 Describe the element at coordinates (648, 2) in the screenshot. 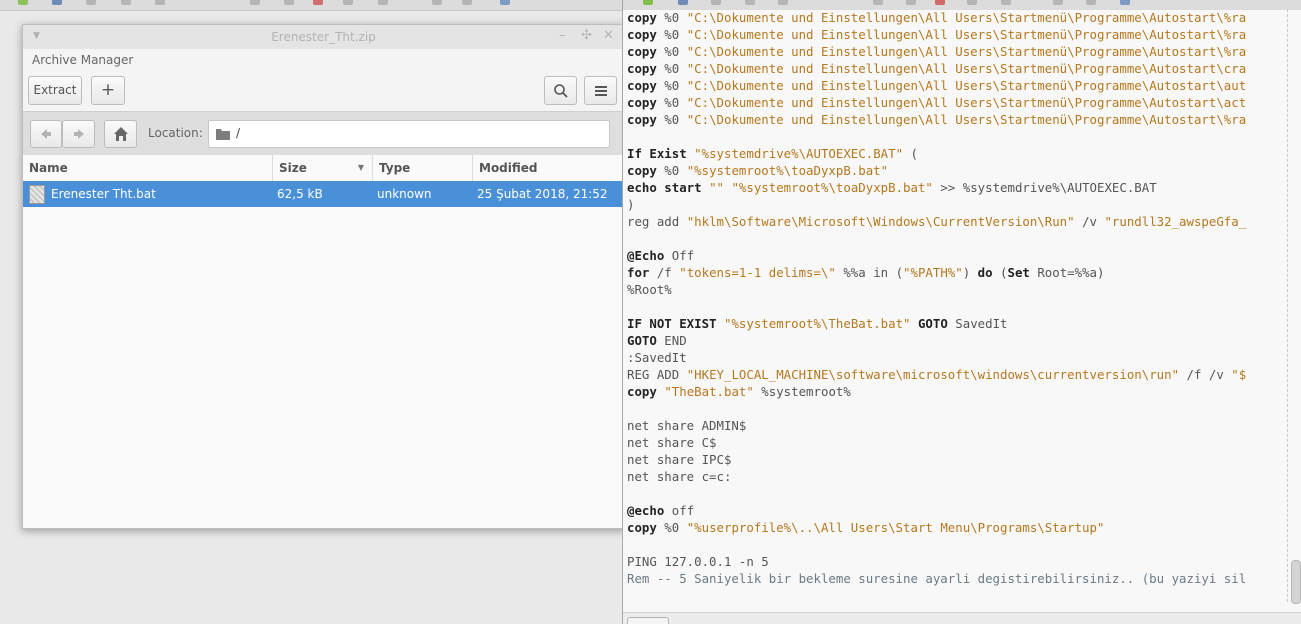

I see `new-file-icon` at that location.